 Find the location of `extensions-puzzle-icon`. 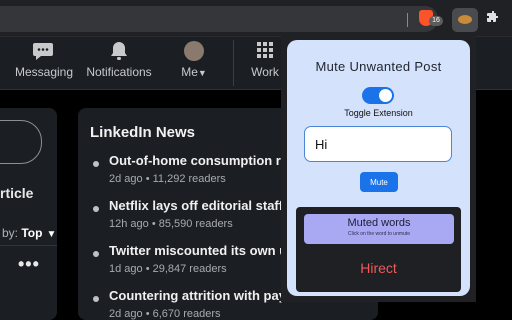

extensions-puzzle-icon is located at coordinates (494, 19).